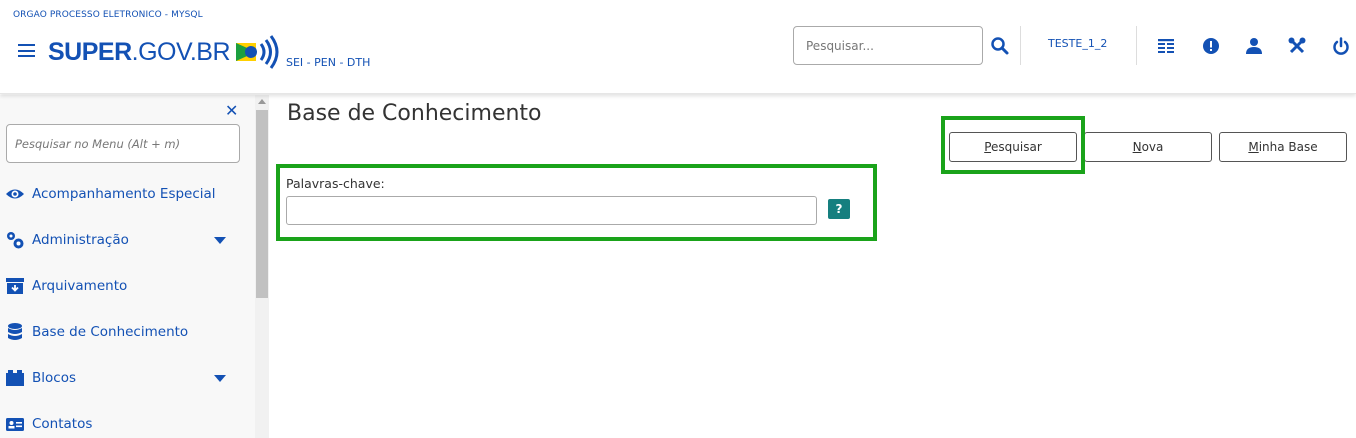 This screenshot has width=1356, height=438. Describe the element at coordinates (15, 286) in the screenshot. I see `archive-icon` at that location.